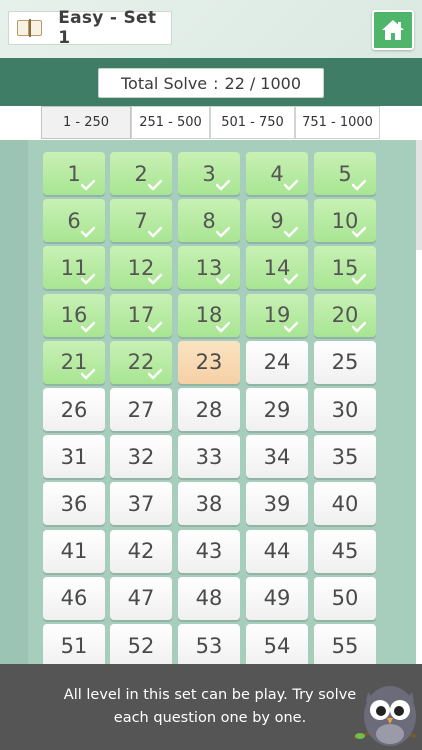 This screenshot has width=422, height=750. I want to click on level-number: 41, so click(74, 551).